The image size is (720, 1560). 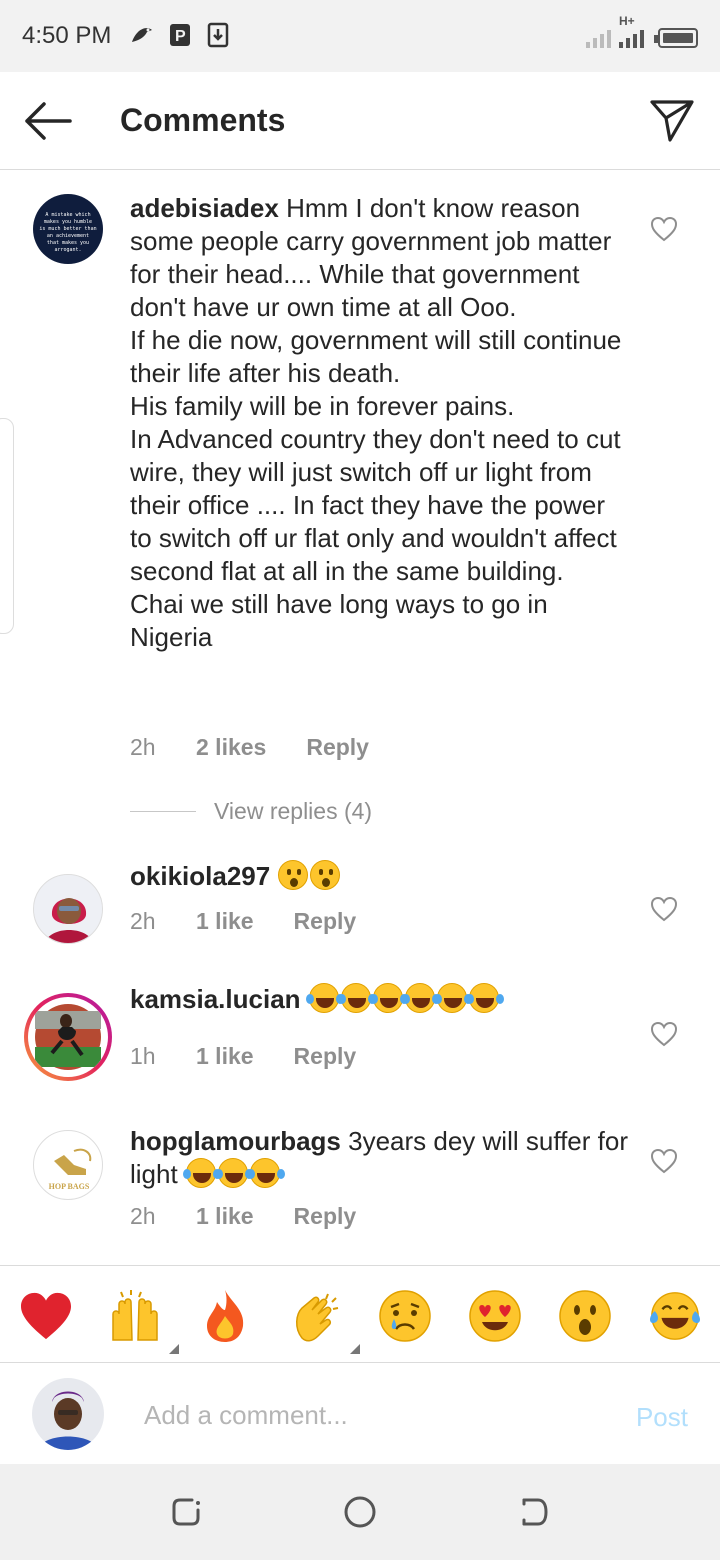 What do you see at coordinates (142, 35) in the screenshot?
I see `bird-icon` at bounding box center [142, 35].